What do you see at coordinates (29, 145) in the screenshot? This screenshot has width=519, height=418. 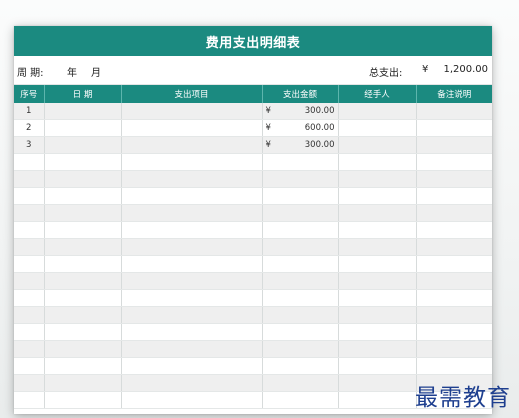 I see `cell-serial-number: 3` at bounding box center [29, 145].